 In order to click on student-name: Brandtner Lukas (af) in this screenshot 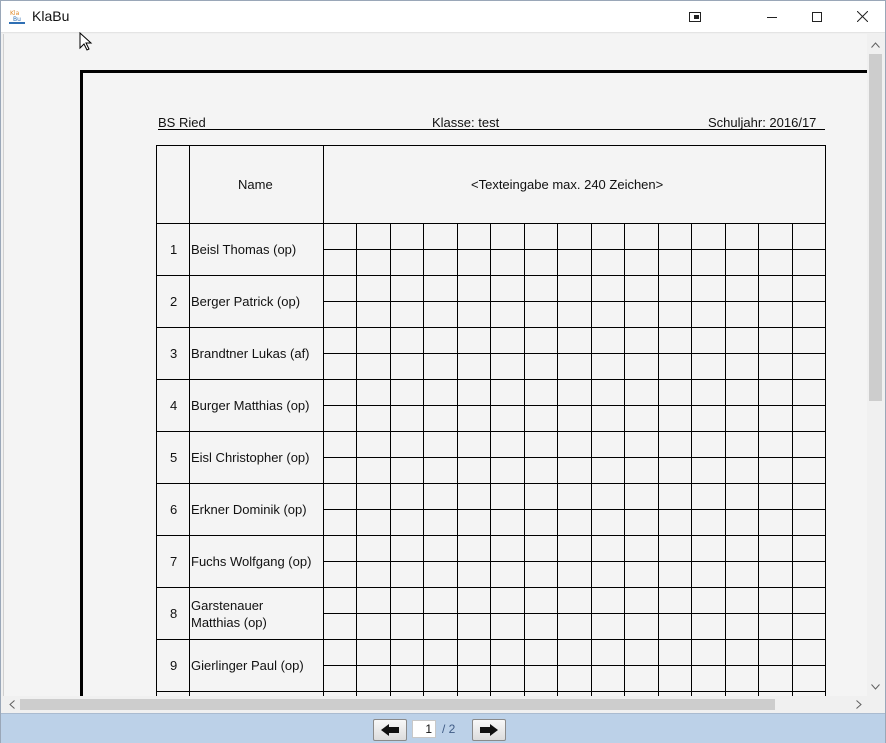, I will do `click(250, 353)`.